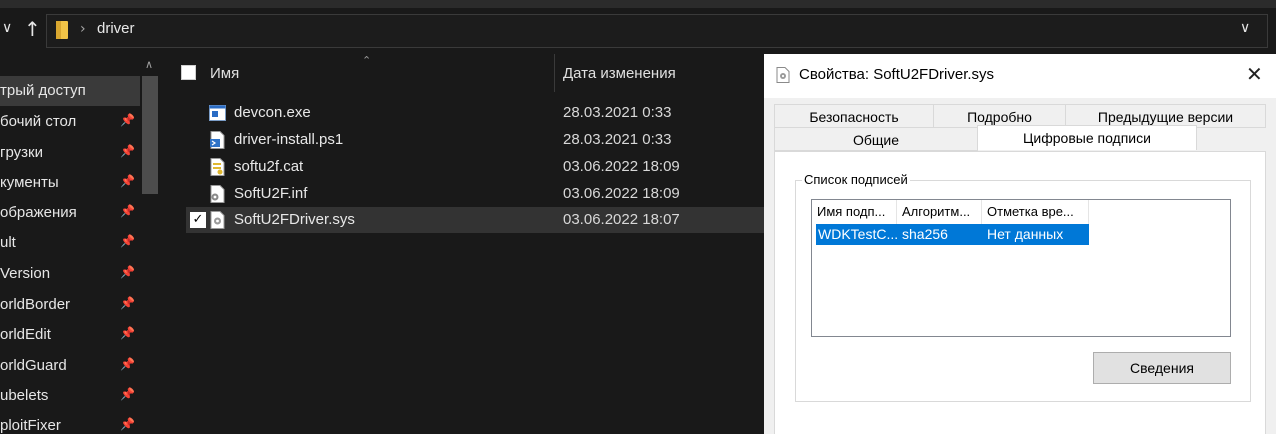 This screenshot has width=1276, height=434. What do you see at coordinates (657, 31) in the screenshot?
I see `address-field` at bounding box center [657, 31].